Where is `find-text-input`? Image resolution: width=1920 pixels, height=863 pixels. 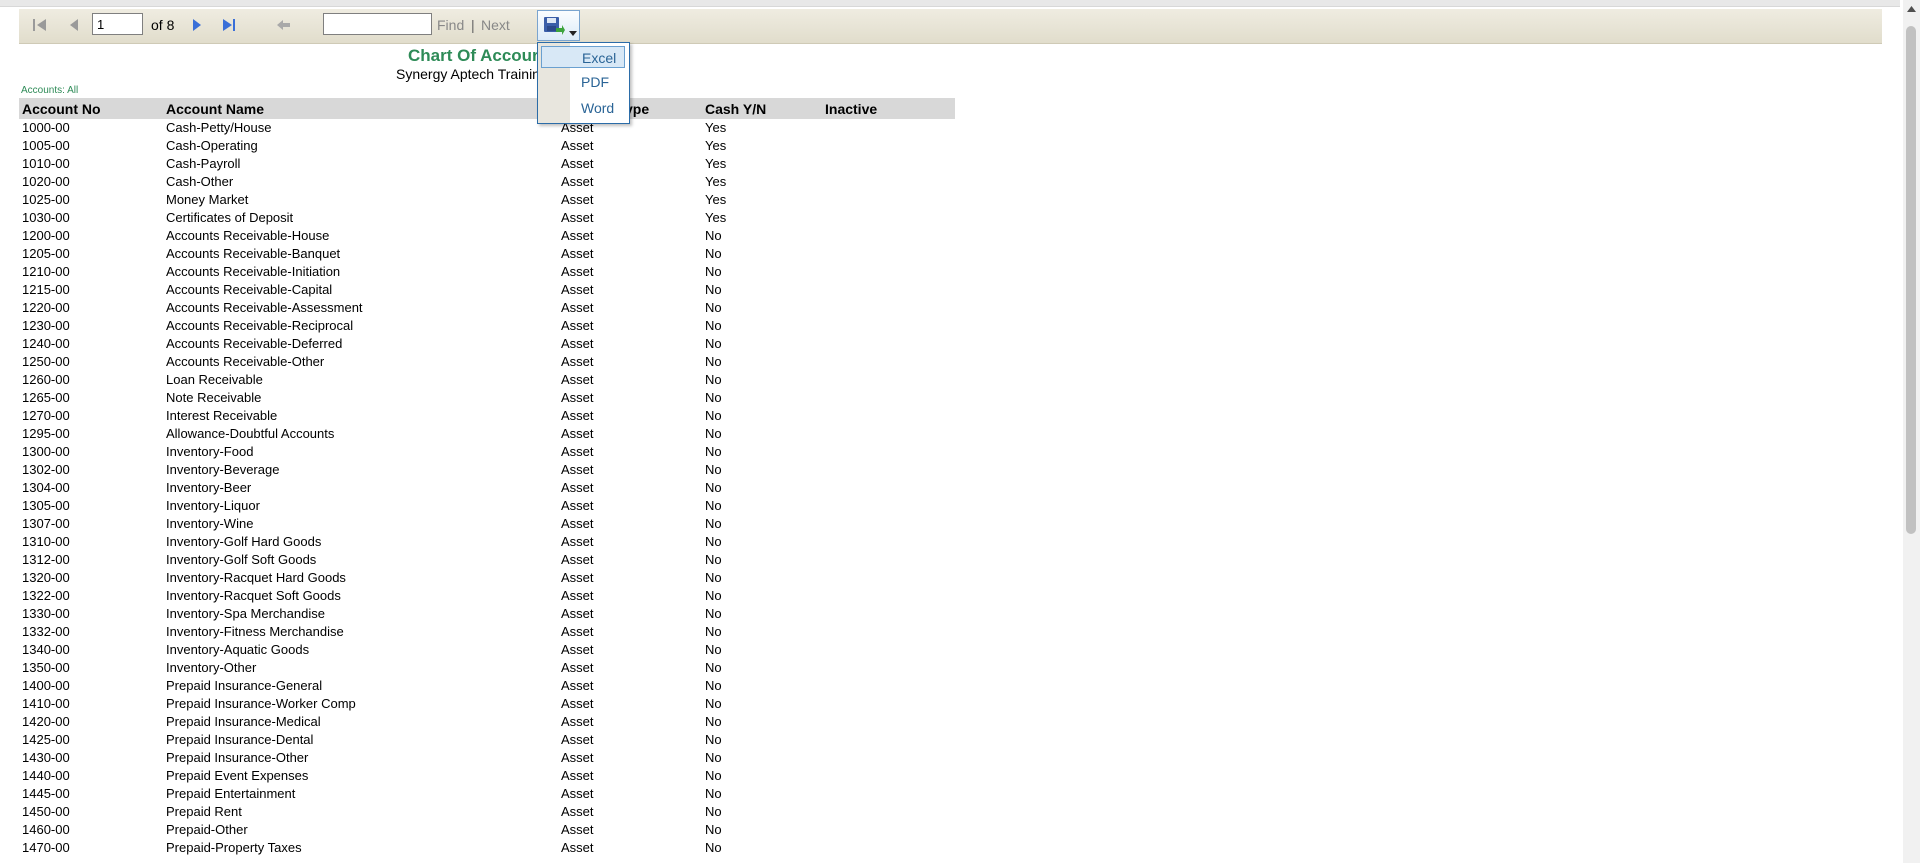 find-text-input is located at coordinates (377, 24).